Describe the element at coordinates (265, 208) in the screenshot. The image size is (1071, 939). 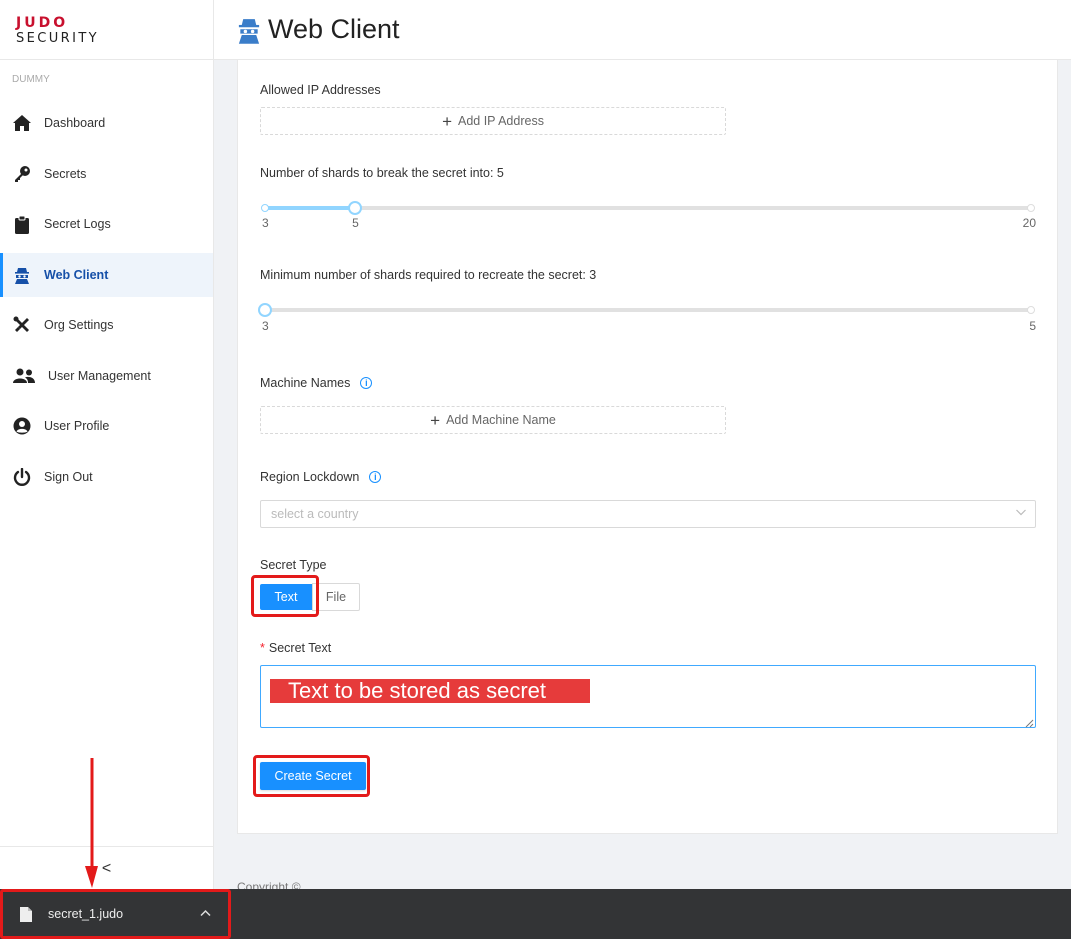
I see `shards-slider-start-dot` at that location.